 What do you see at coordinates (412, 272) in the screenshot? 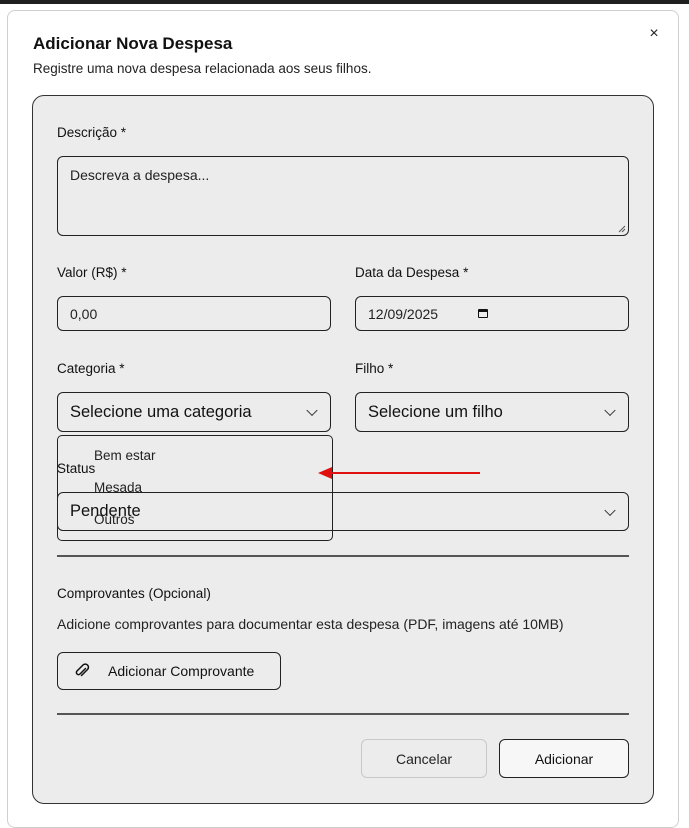
I see `data-label: Data da Despesa *` at bounding box center [412, 272].